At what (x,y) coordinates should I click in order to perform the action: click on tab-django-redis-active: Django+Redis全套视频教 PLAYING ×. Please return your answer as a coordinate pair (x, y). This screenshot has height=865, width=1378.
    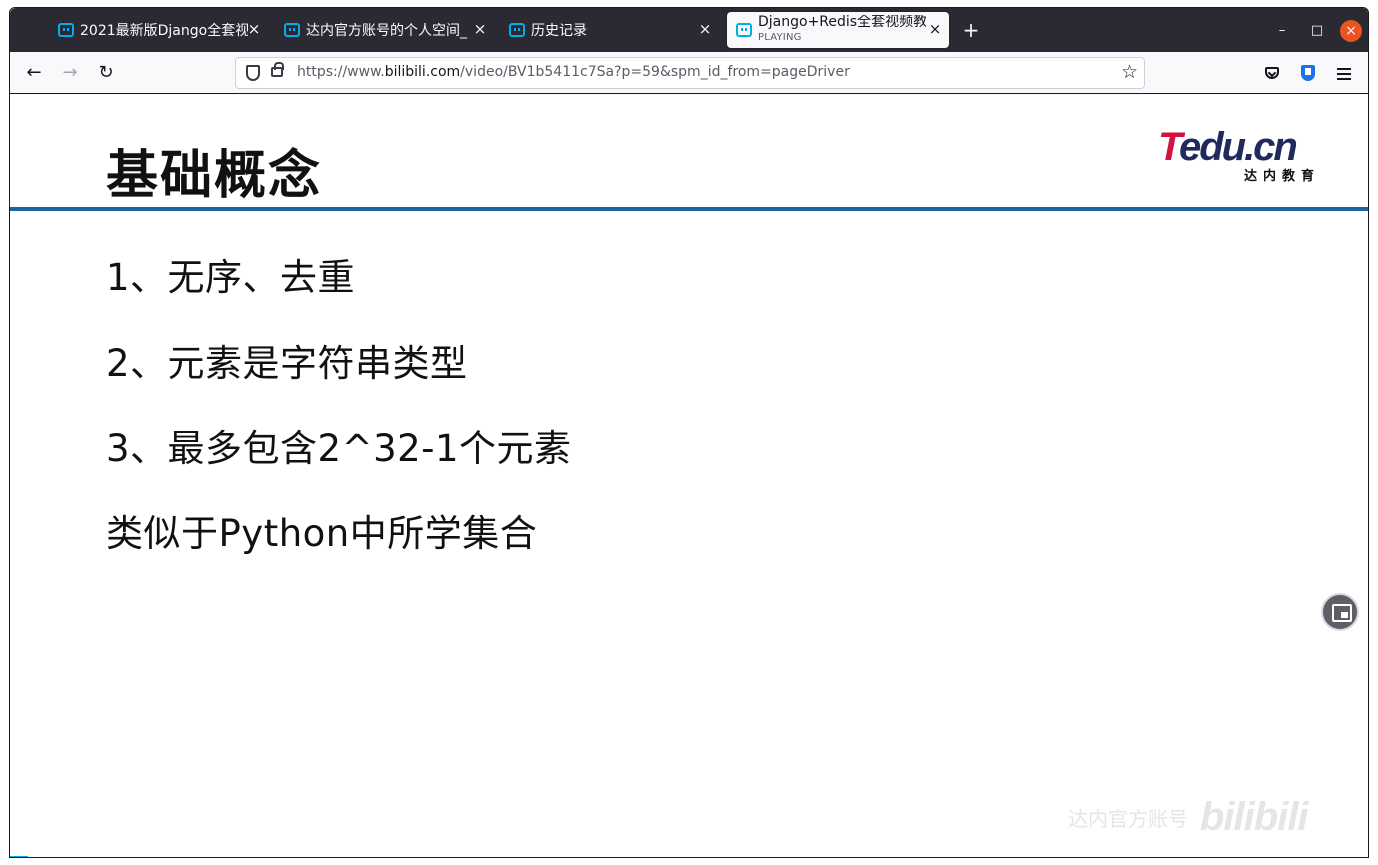
    Looking at the image, I should click on (838, 30).